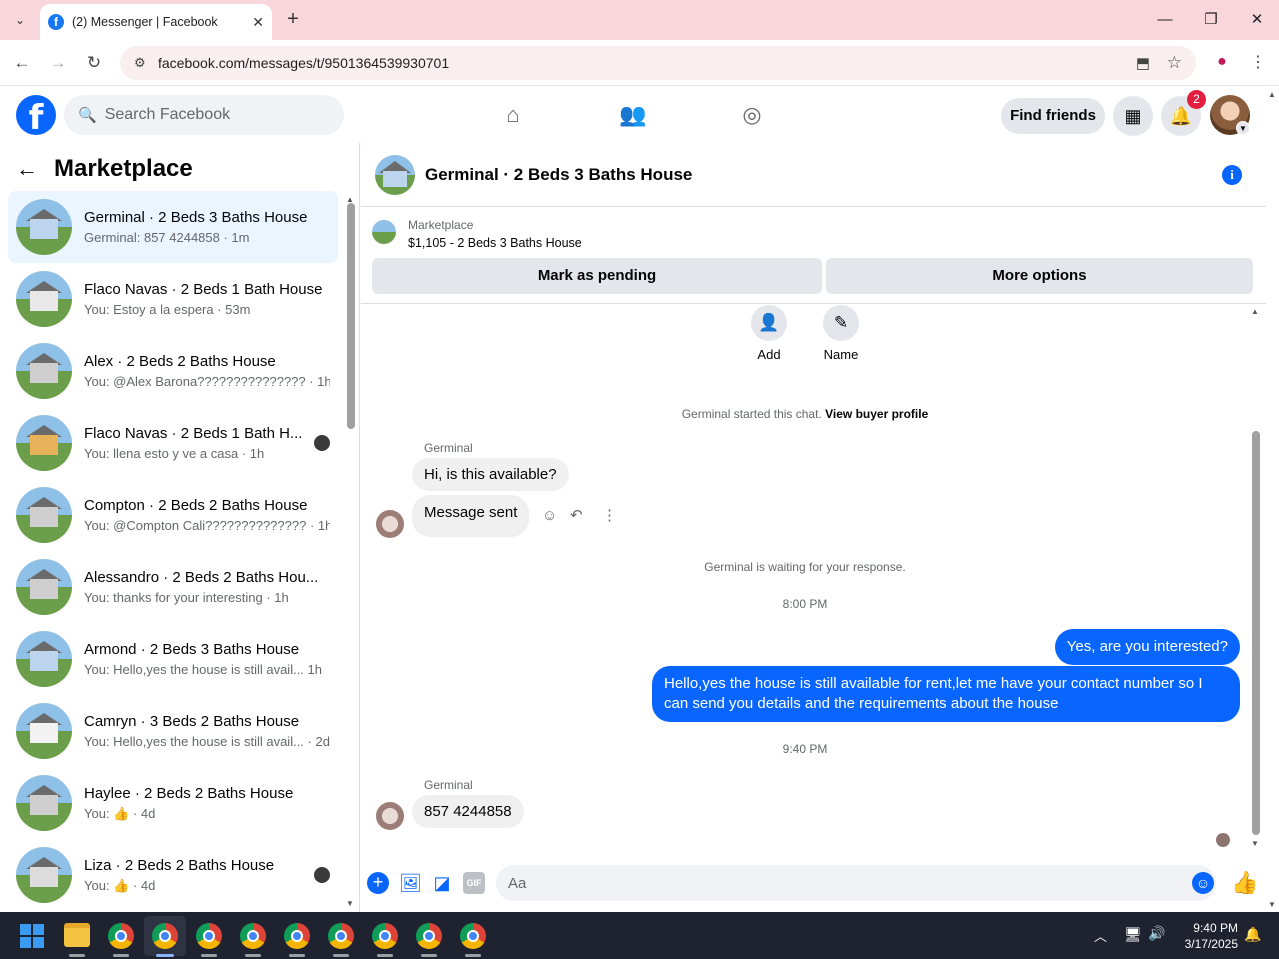 The width and height of the screenshot is (1279, 959). I want to click on chat-listing-thumbnail, so click(395, 174).